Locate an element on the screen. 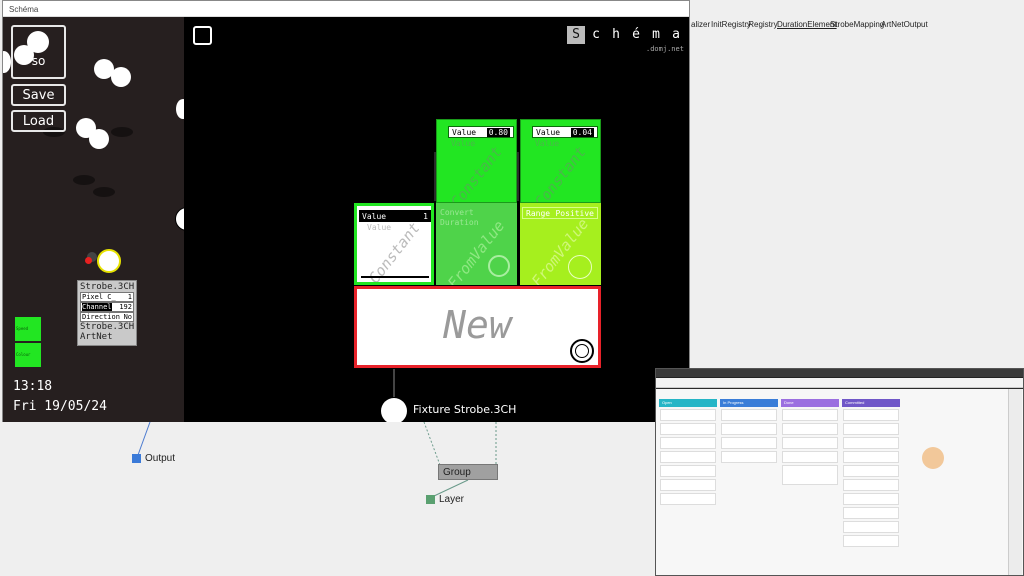 The image size is (1024, 576). window-title: Schéma is located at coordinates (24, 9).